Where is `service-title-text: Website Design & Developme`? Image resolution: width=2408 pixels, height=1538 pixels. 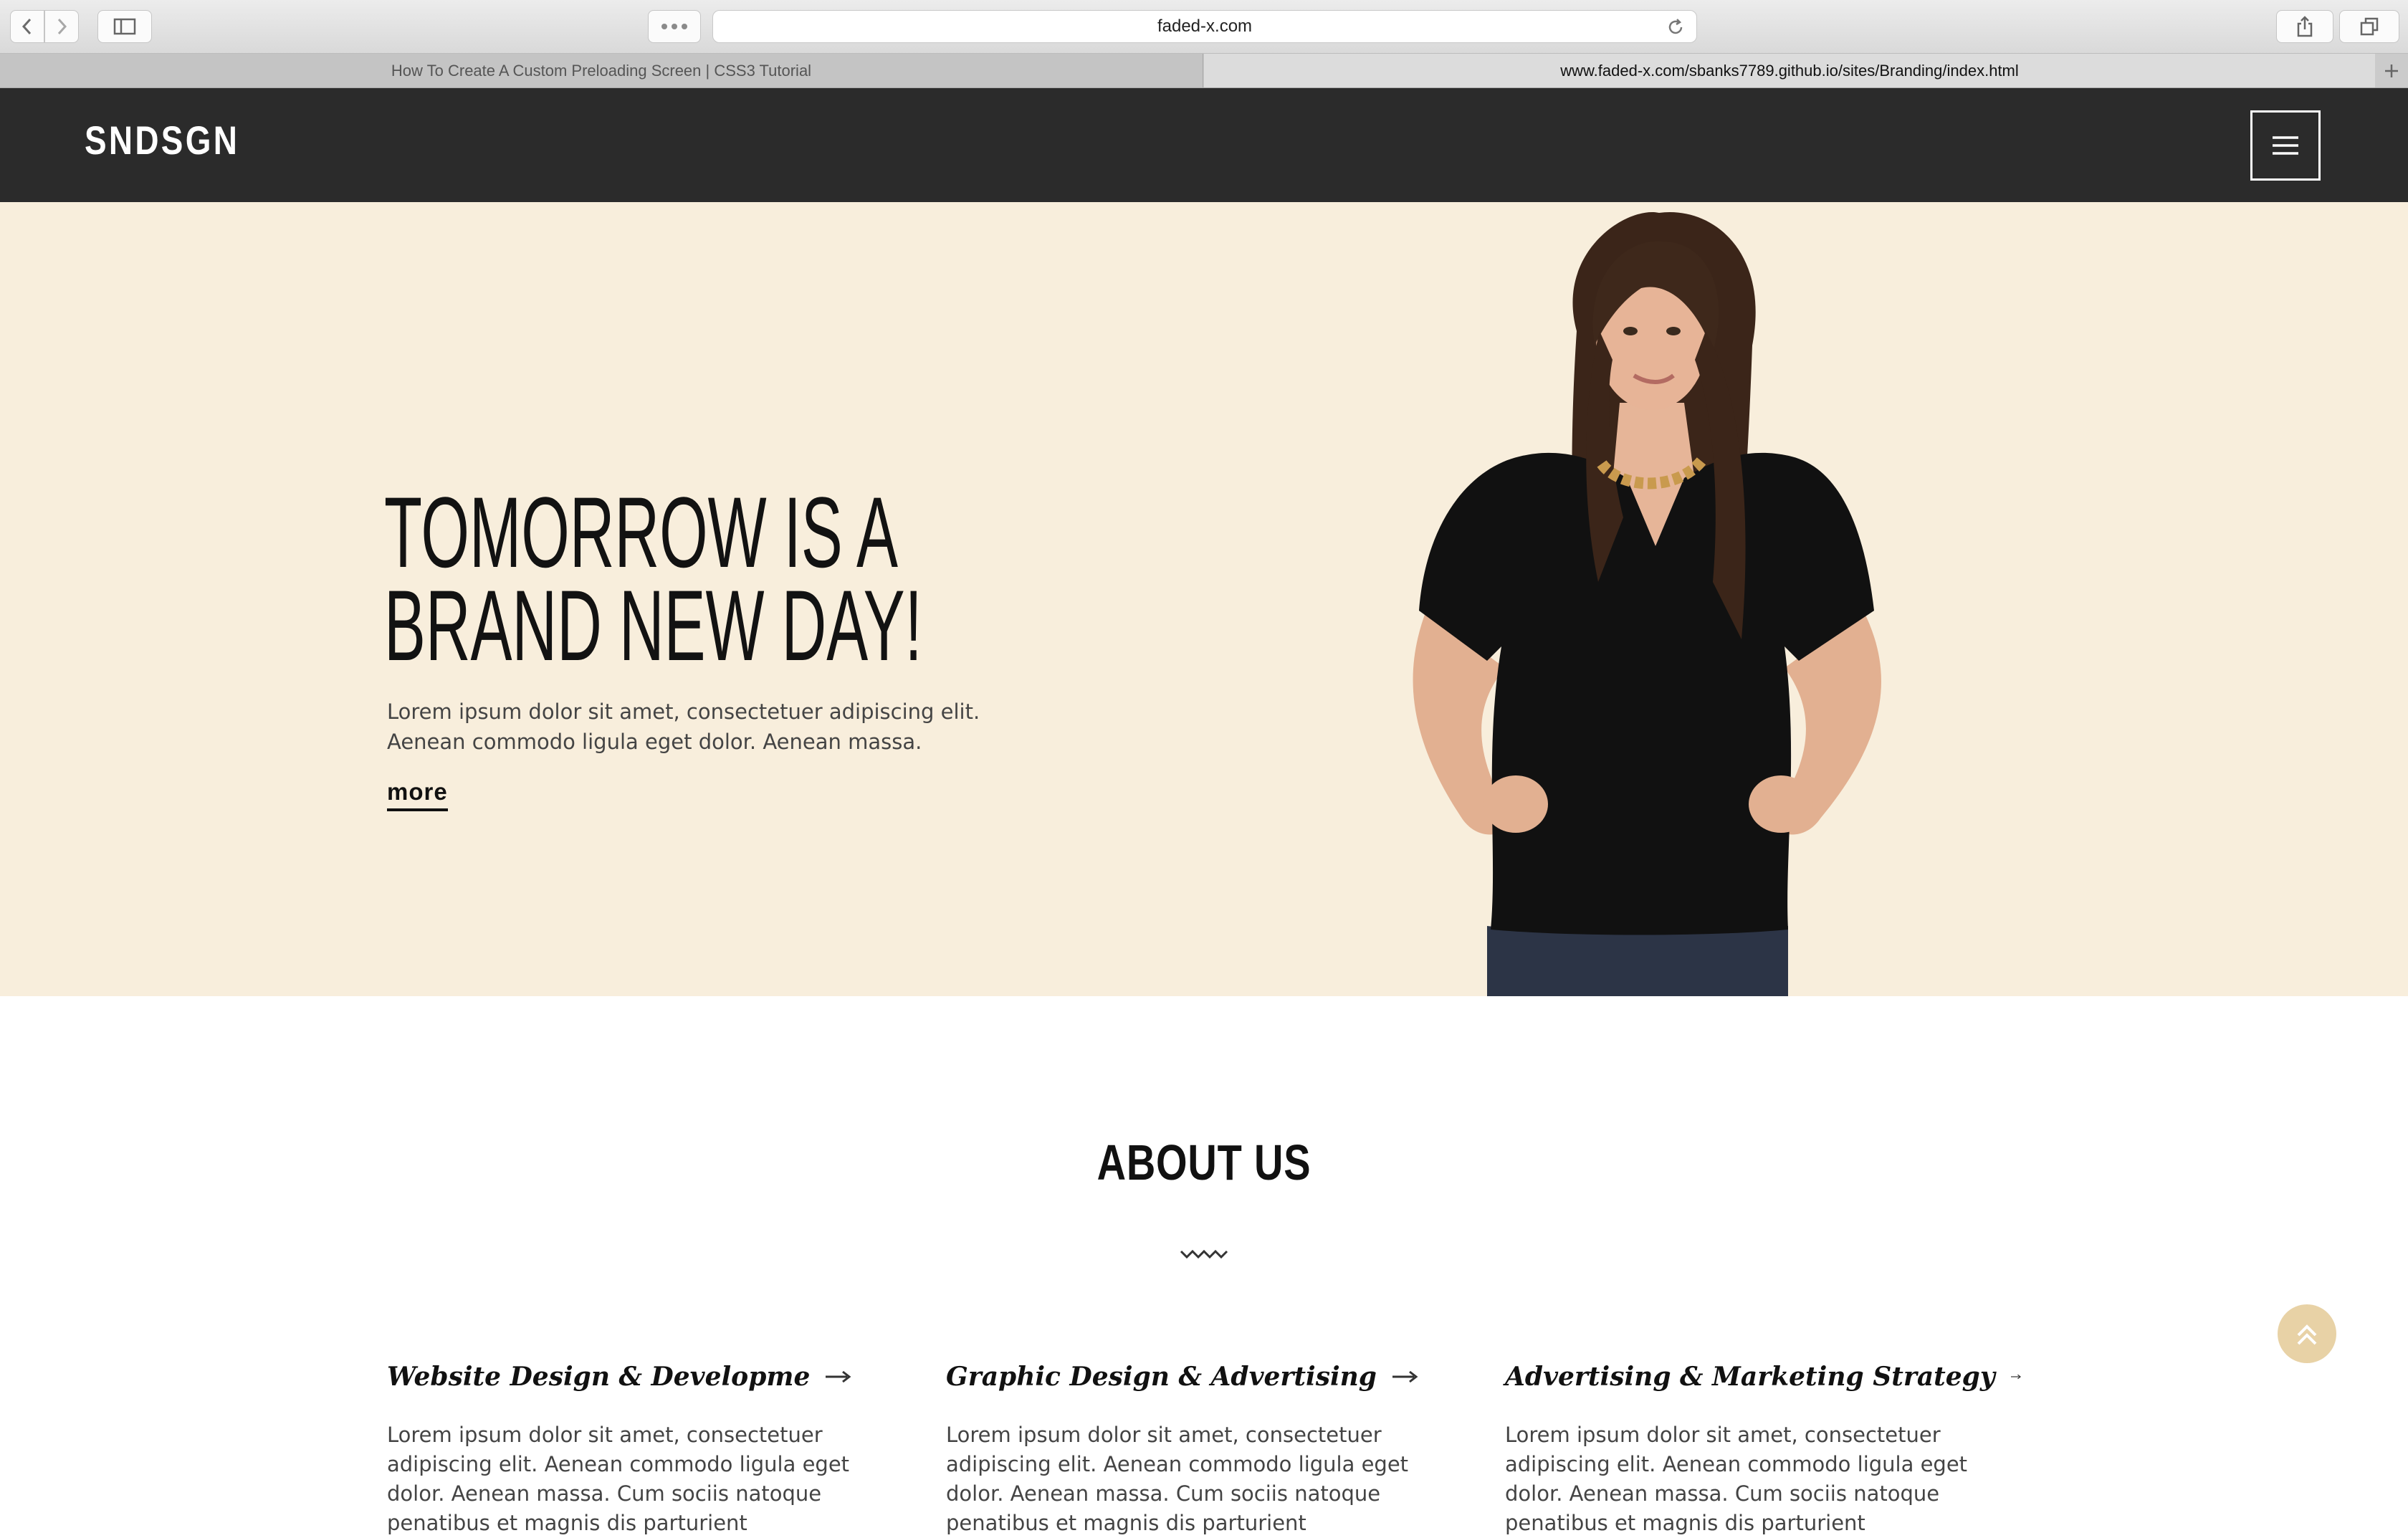 service-title-text: Website Design & Developme is located at coordinates (599, 1377).